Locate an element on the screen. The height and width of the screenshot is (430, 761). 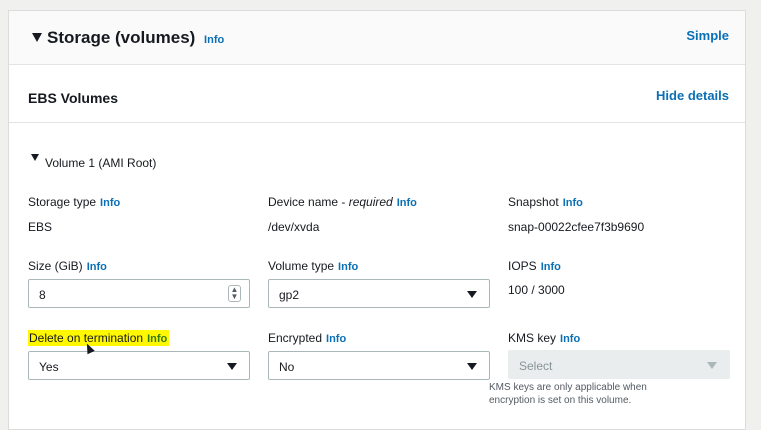
iops-info-link: Info is located at coordinates (551, 267).